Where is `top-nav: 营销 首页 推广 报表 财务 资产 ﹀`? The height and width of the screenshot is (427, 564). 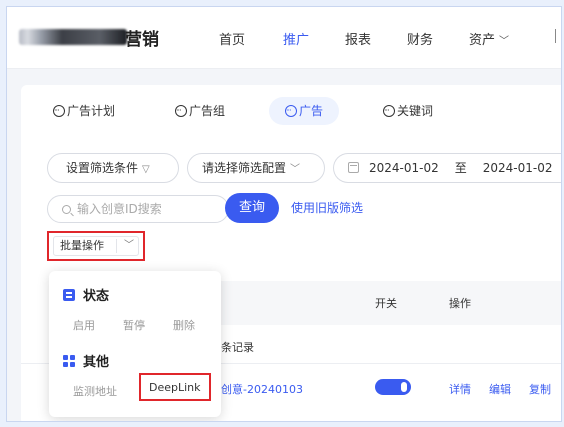 top-nav: 营销 首页 推广 报表 财务 资产 ﹀ is located at coordinates (284, 38).